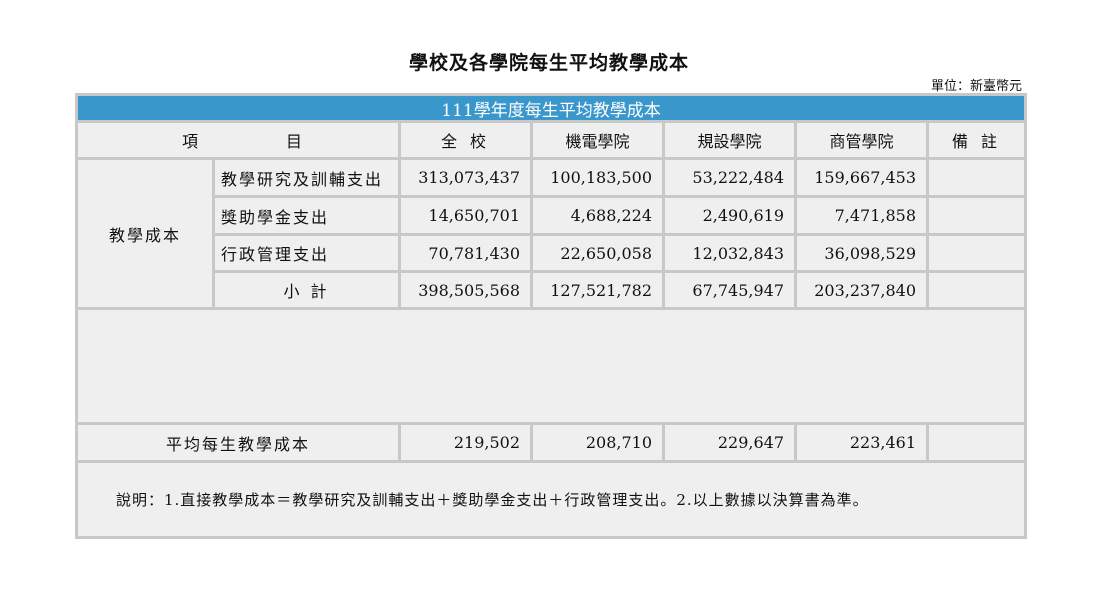  What do you see at coordinates (465, 253) in the screenshot?
I see `row-school-value: 70,781,430` at bounding box center [465, 253].